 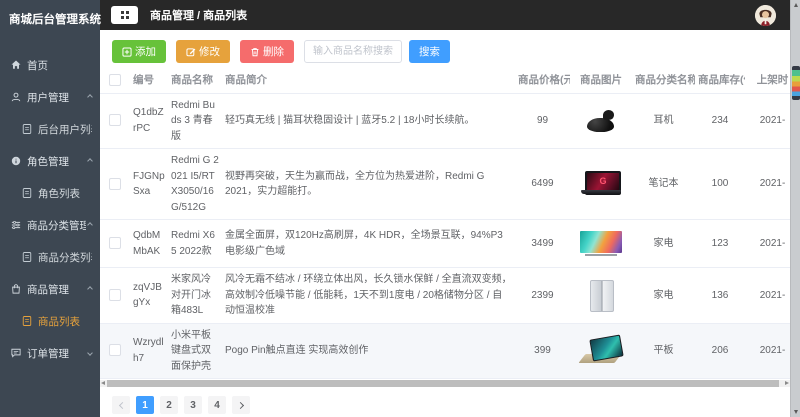 I want to click on pagination-next-button, so click(x=241, y=405).